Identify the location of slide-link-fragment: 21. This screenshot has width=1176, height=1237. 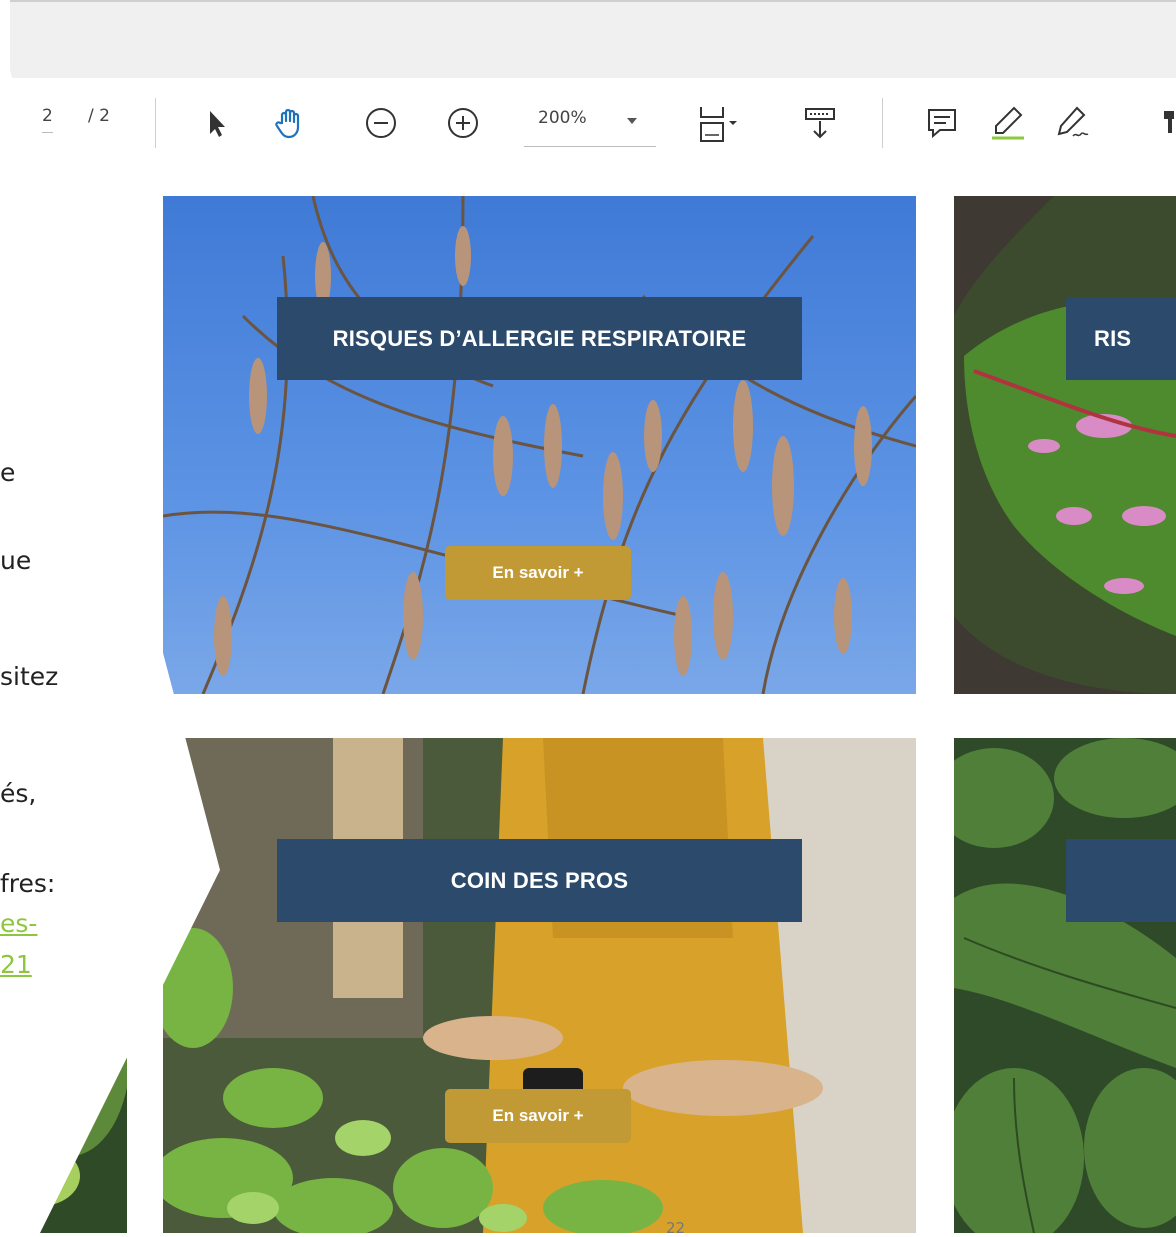
(16, 964).